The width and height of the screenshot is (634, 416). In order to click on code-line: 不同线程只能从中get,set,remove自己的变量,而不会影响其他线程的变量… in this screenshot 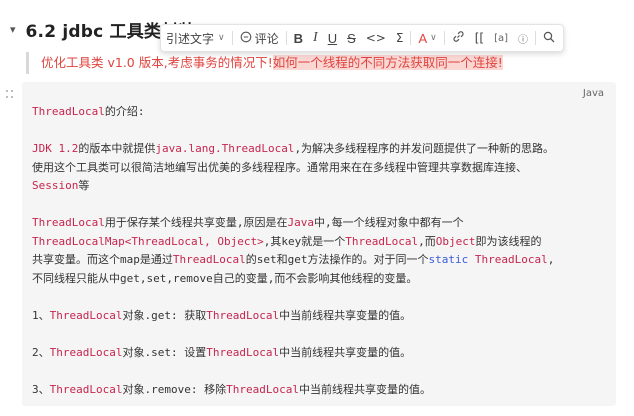, I will do `click(320, 279)`.